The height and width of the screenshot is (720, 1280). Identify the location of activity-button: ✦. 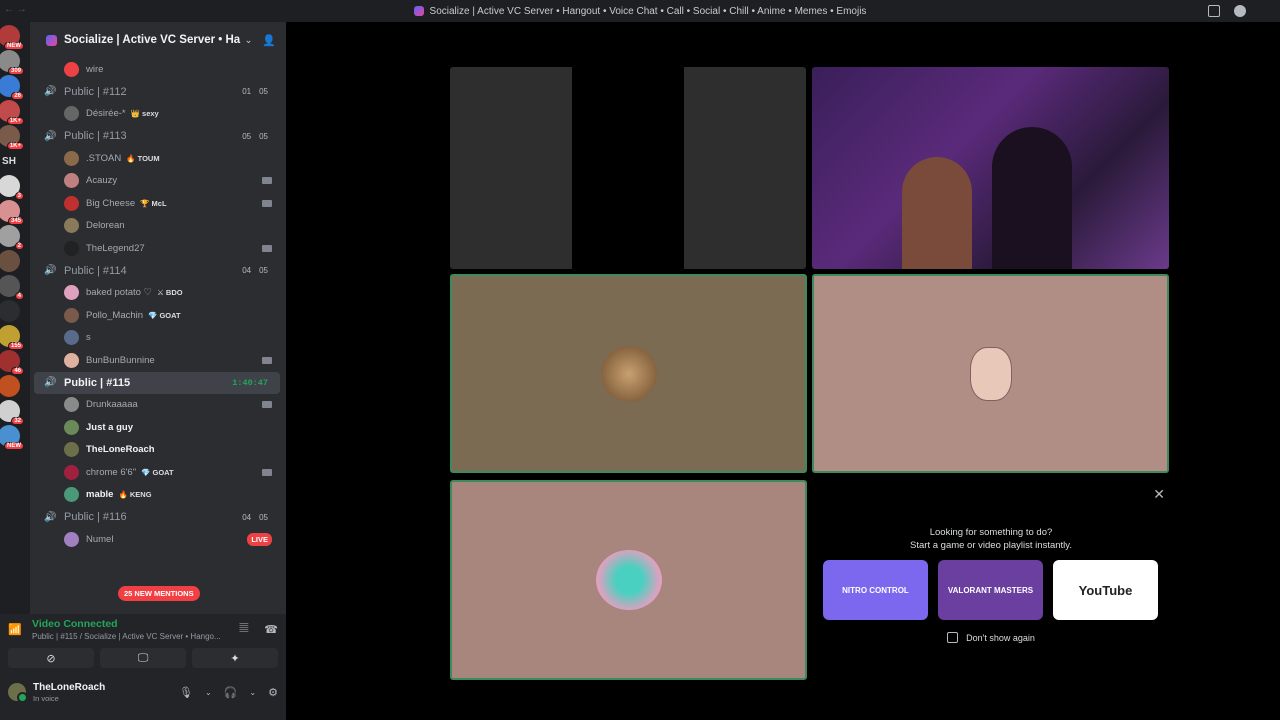
(235, 658).